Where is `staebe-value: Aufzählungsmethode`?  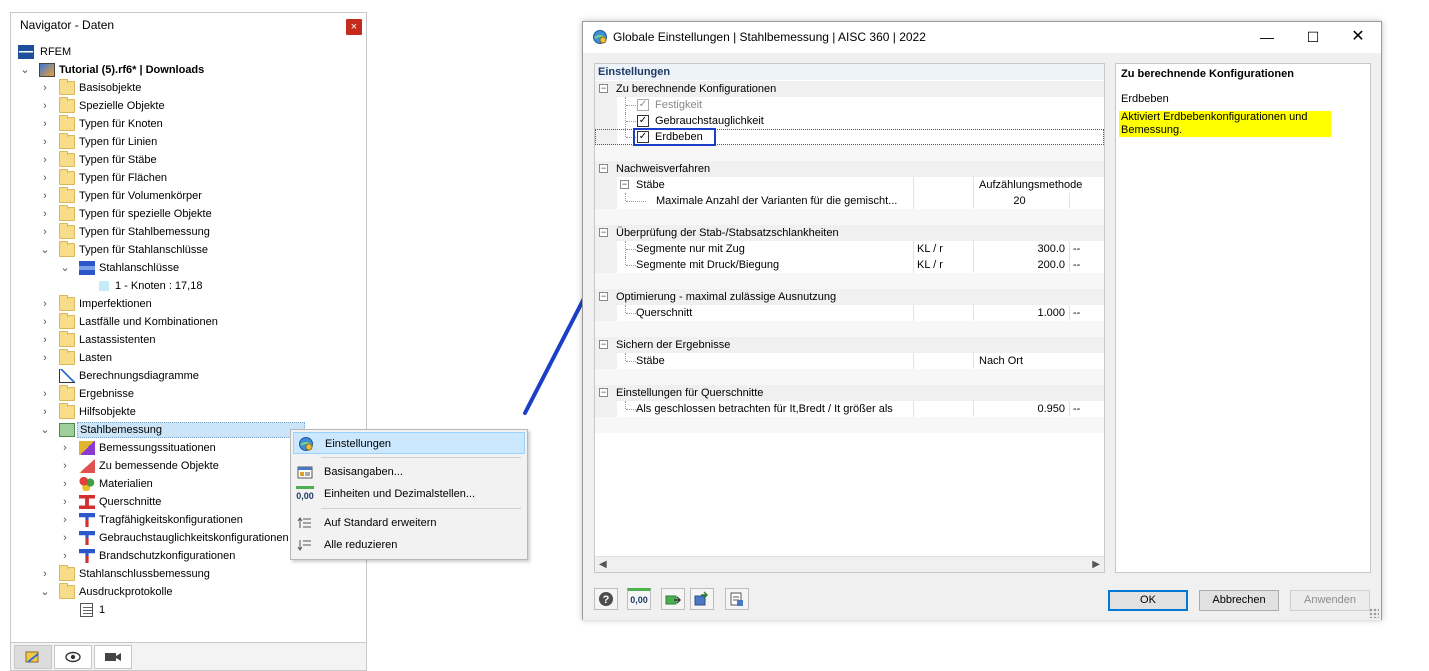 staebe-value: Aufzählungsmethode is located at coordinates (1038, 185).